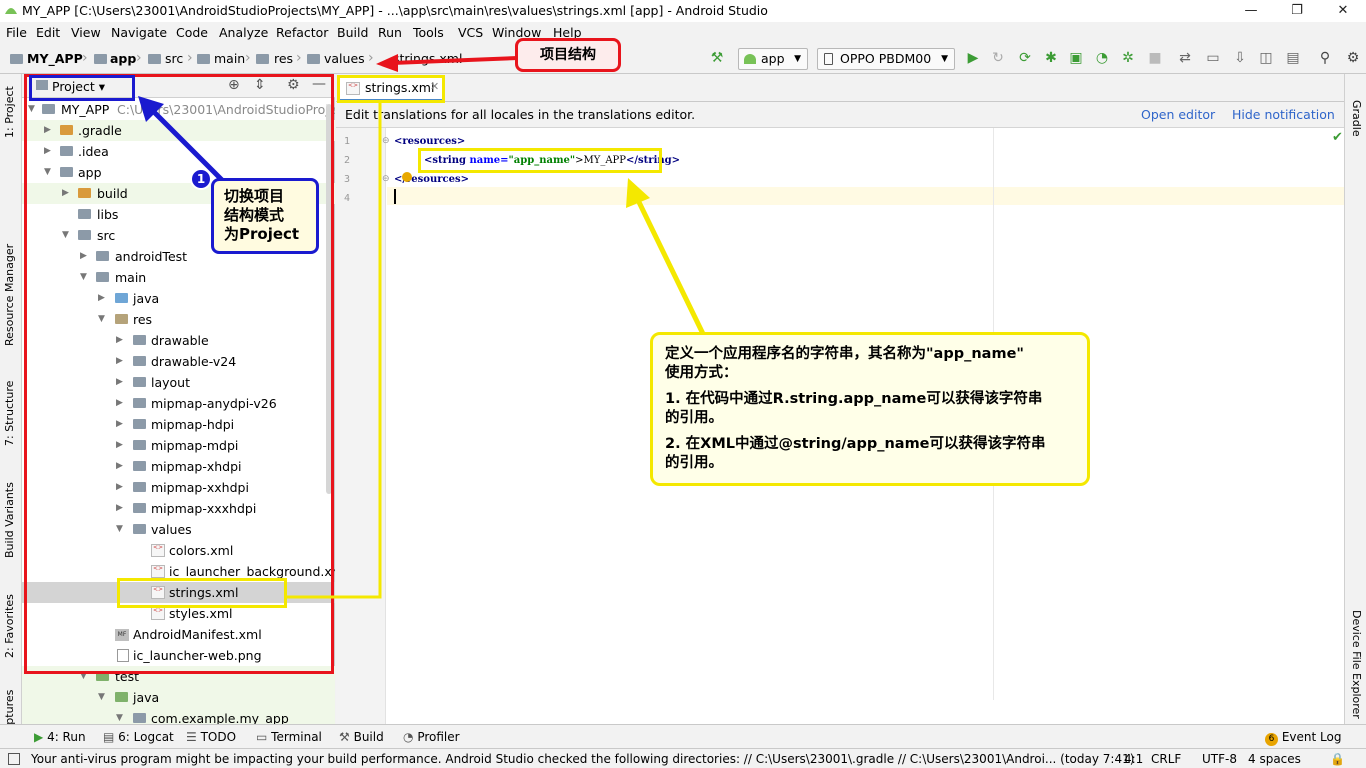  What do you see at coordinates (201, 179) in the screenshot?
I see `step-badge: 1` at bounding box center [201, 179].